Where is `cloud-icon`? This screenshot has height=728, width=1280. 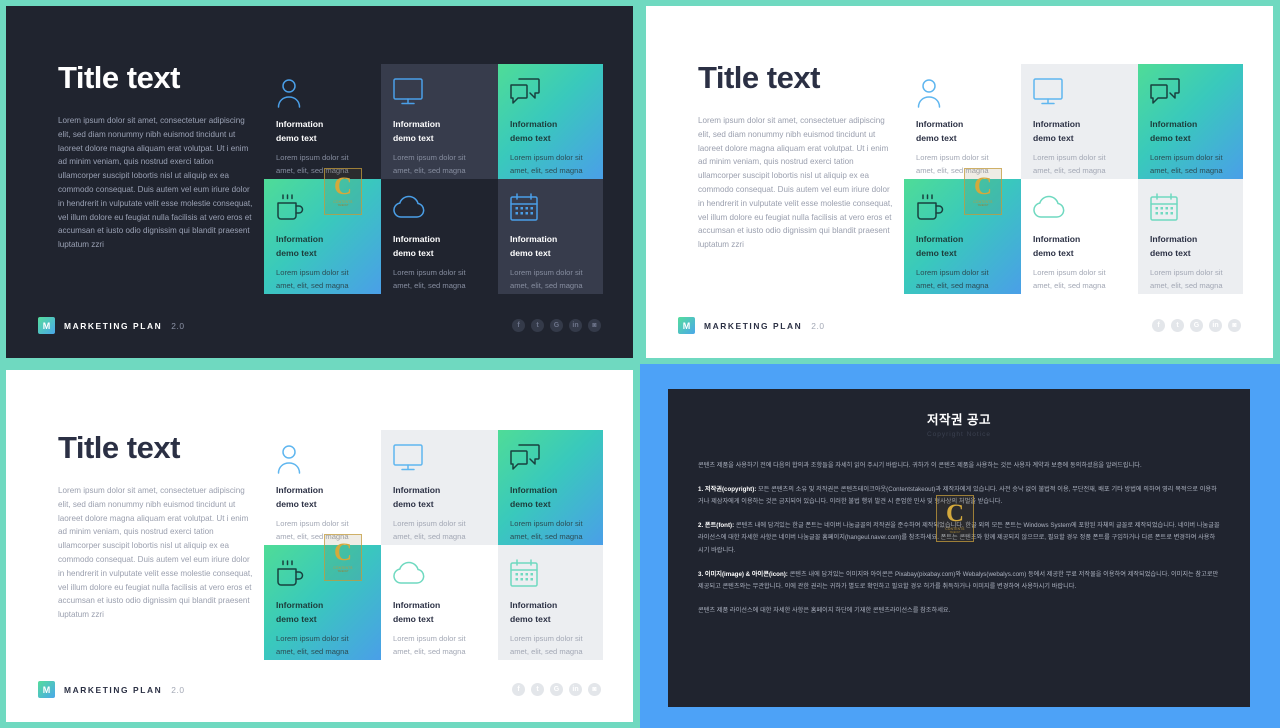
cloud-icon is located at coordinates (439, 210).